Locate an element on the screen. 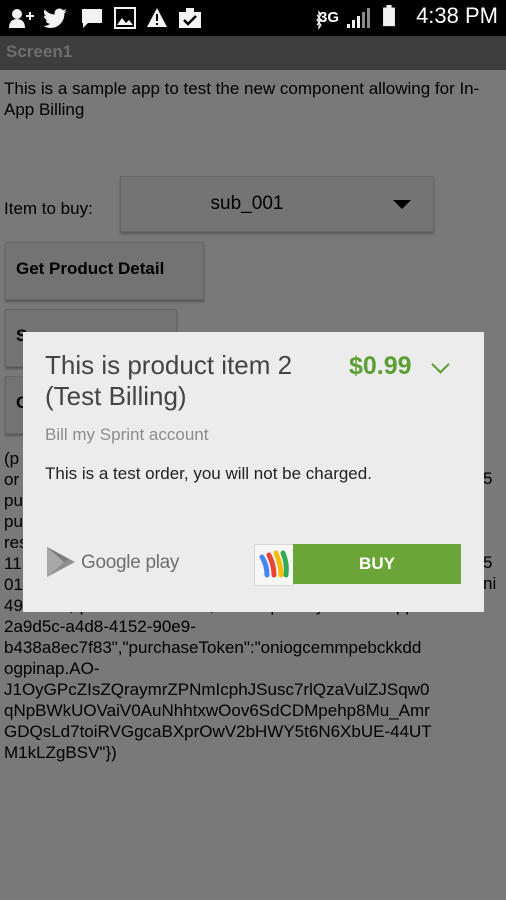 The image size is (506, 900). buy-button: BUY is located at coordinates (377, 564).